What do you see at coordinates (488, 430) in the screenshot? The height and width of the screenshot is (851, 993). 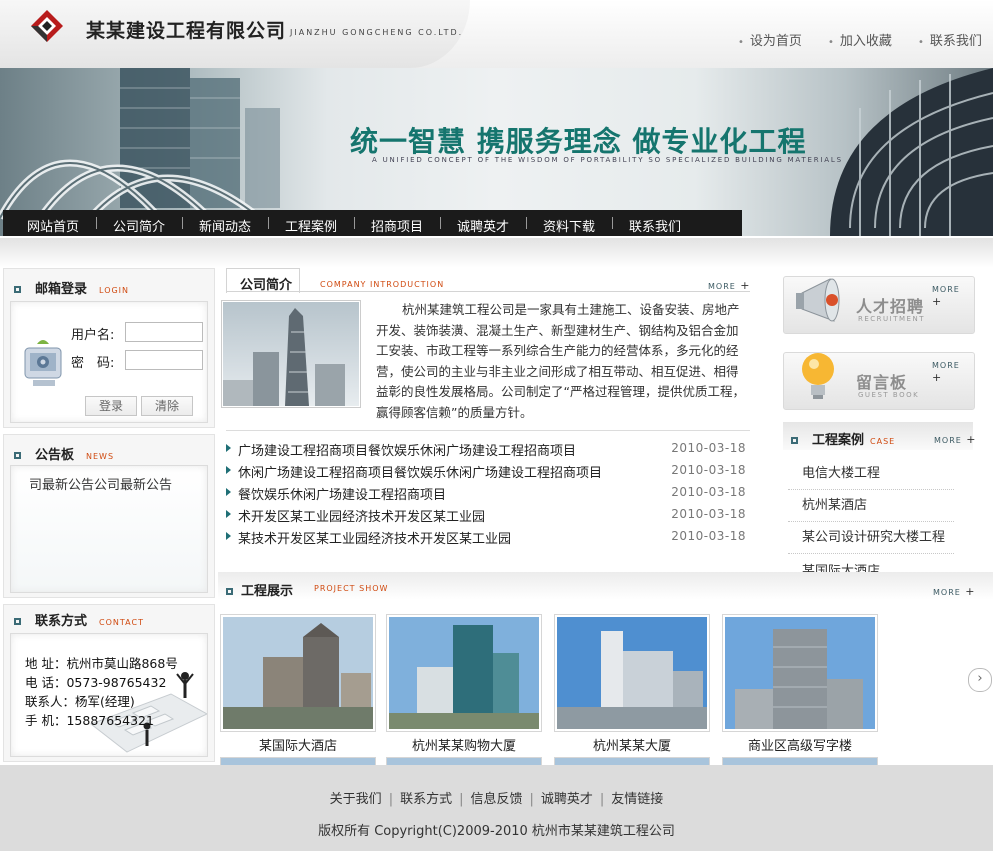 I see `news-divider` at bounding box center [488, 430].